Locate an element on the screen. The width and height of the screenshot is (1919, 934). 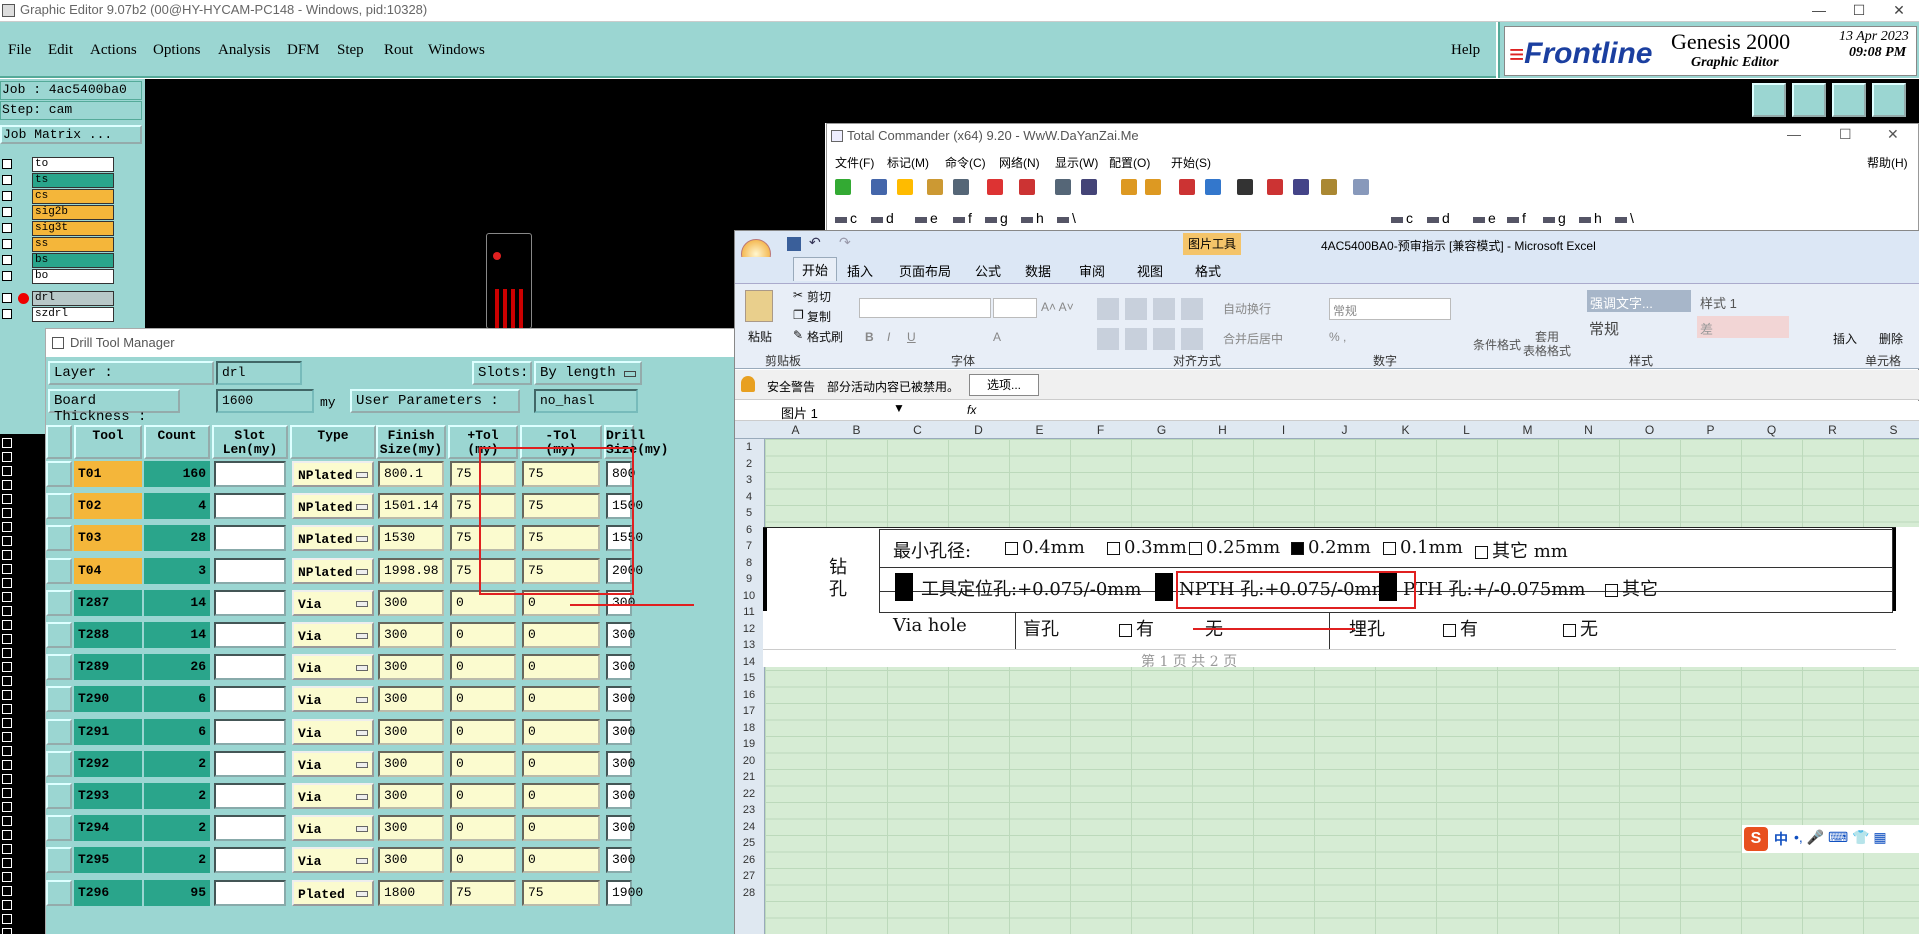
name-box: 图片 1 is located at coordinates (799, 412).